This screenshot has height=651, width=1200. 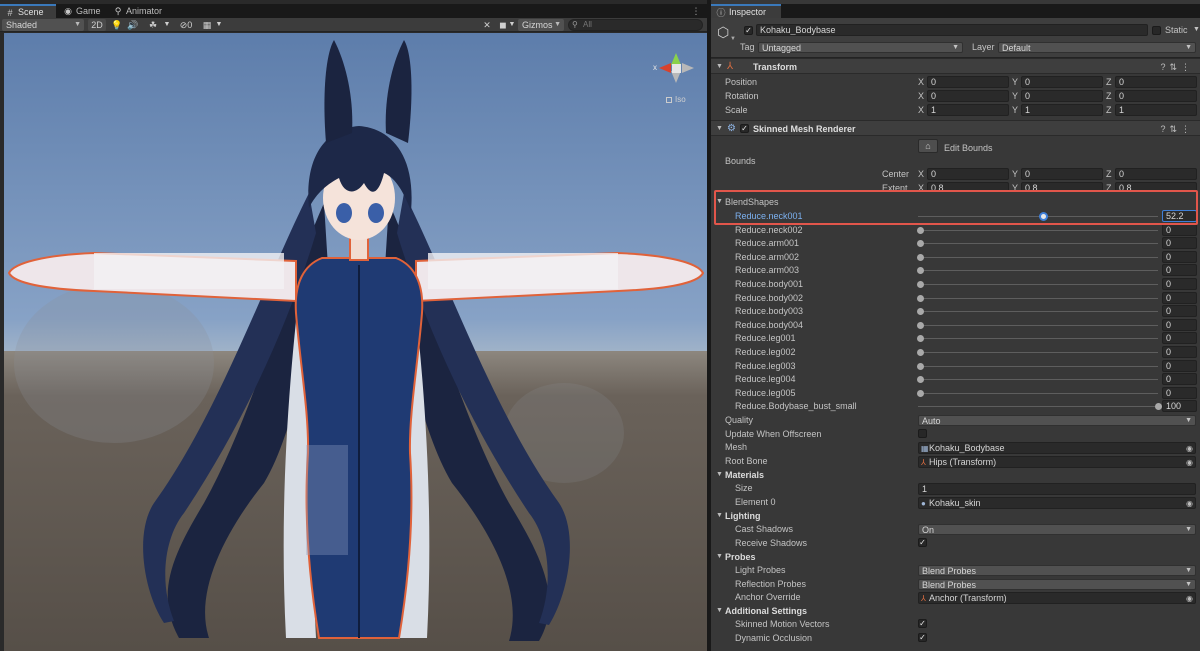 I want to click on blendshape-value-field: 100, so click(x=1179, y=406).